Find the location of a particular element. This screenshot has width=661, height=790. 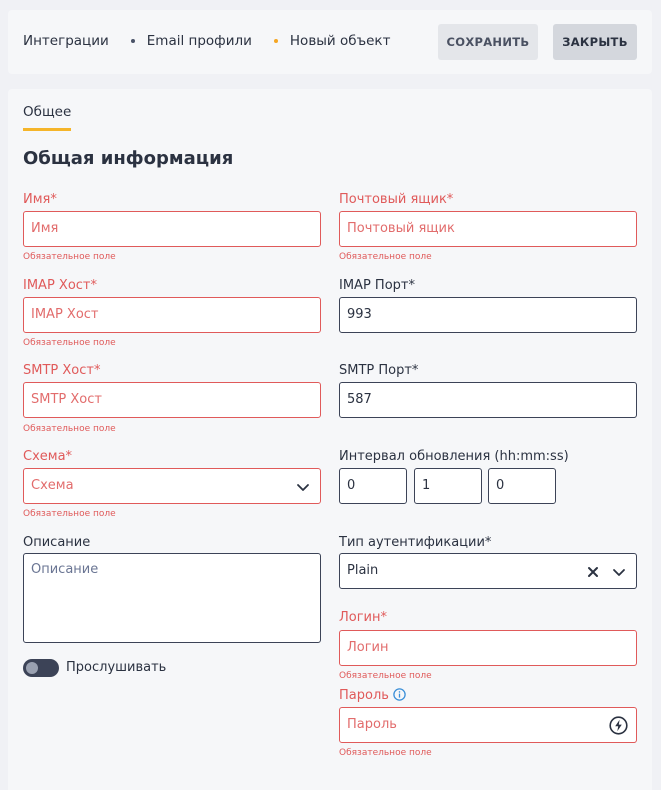

listen-toggle-label: Прослушивать is located at coordinates (116, 667).